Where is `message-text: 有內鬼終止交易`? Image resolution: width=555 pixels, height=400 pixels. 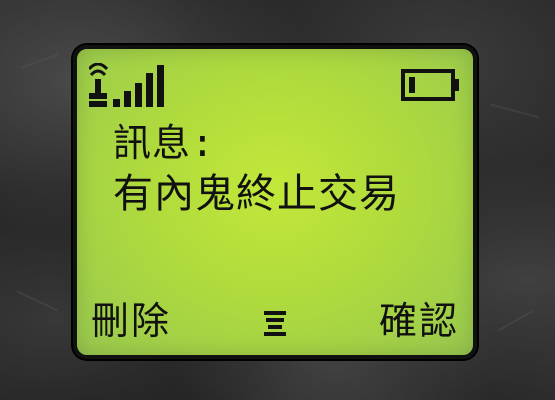
message-text: 有內鬼終止交易 is located at coordinates (256, 194).